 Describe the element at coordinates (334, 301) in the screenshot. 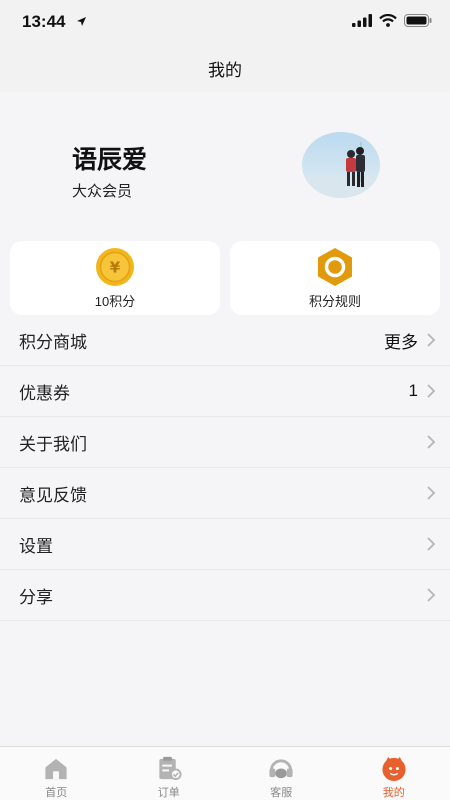

I see `points-rules-label: 积分规则` at that location.